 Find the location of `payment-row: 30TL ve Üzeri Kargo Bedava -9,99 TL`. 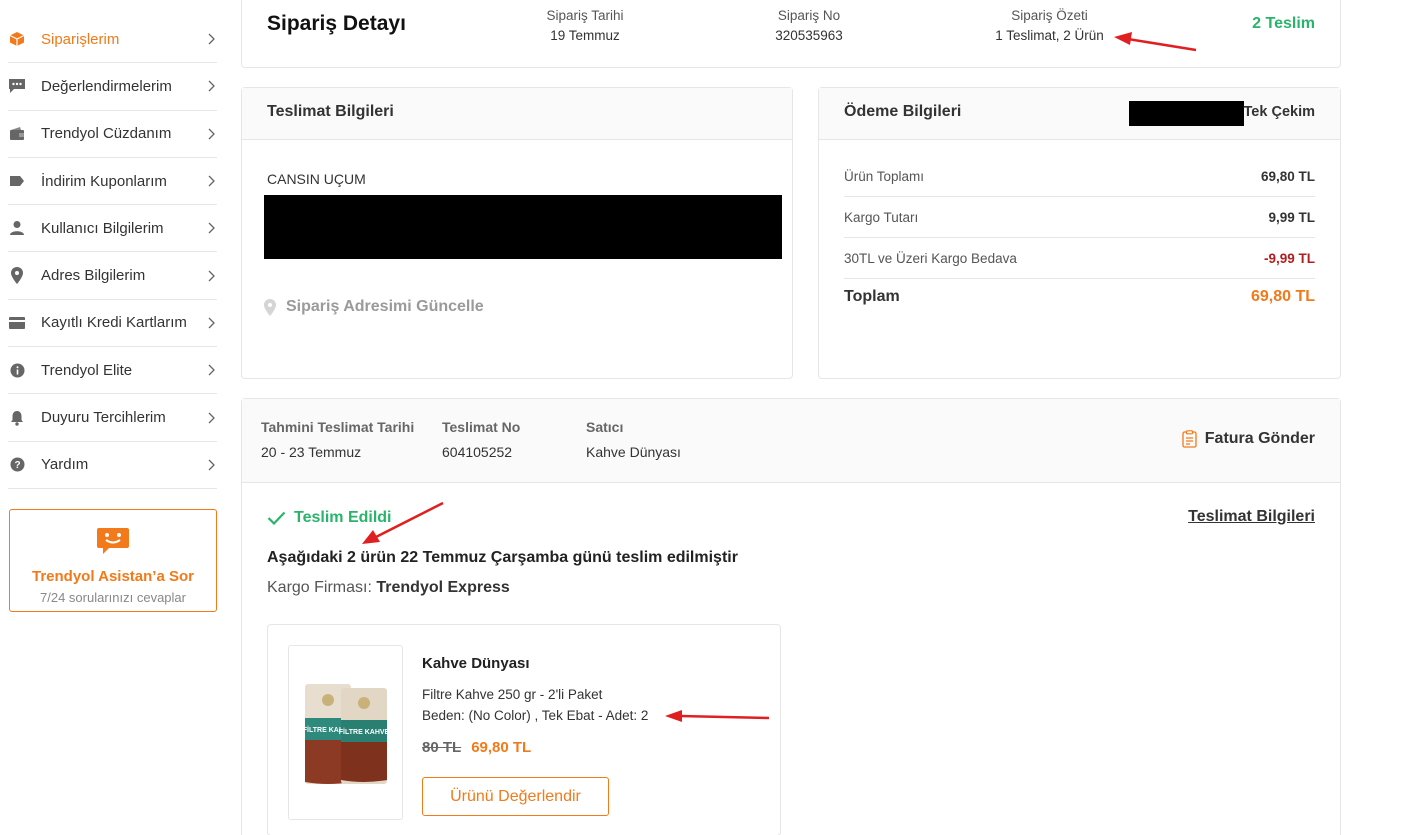

payment-row: 30TL ve Üzeri Kargo Bedava -9,99 TL is located at coordinates (1079, 258).